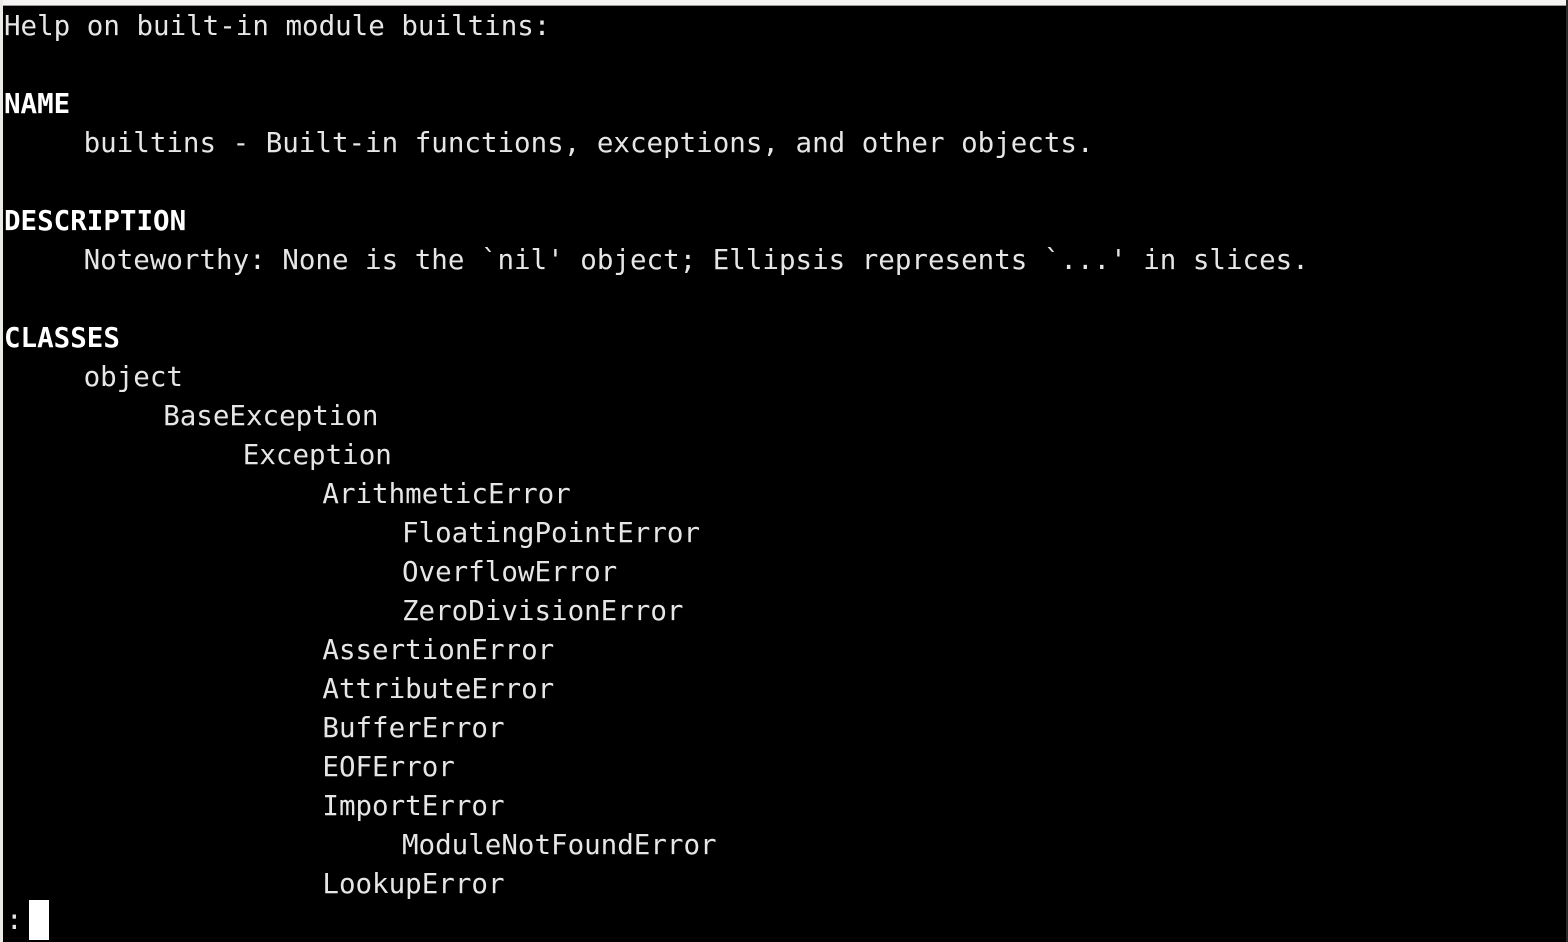 This screenshot has height=942, width=1568. I want to click on section-heading-name: NAME, so click(37, 104).